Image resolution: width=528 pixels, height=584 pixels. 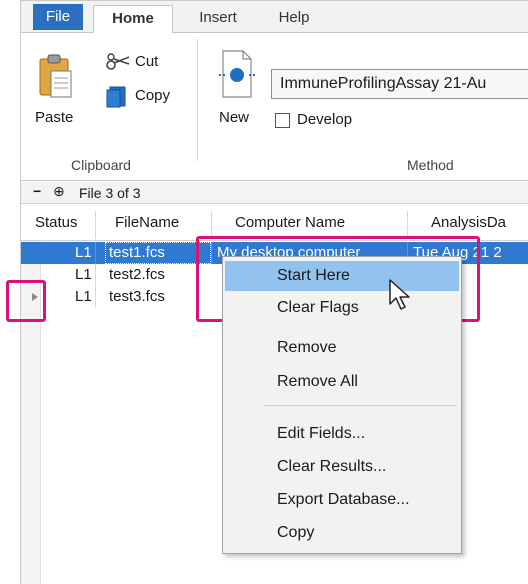 I want to click on new-method-button: New, so click(x=236, y=91).